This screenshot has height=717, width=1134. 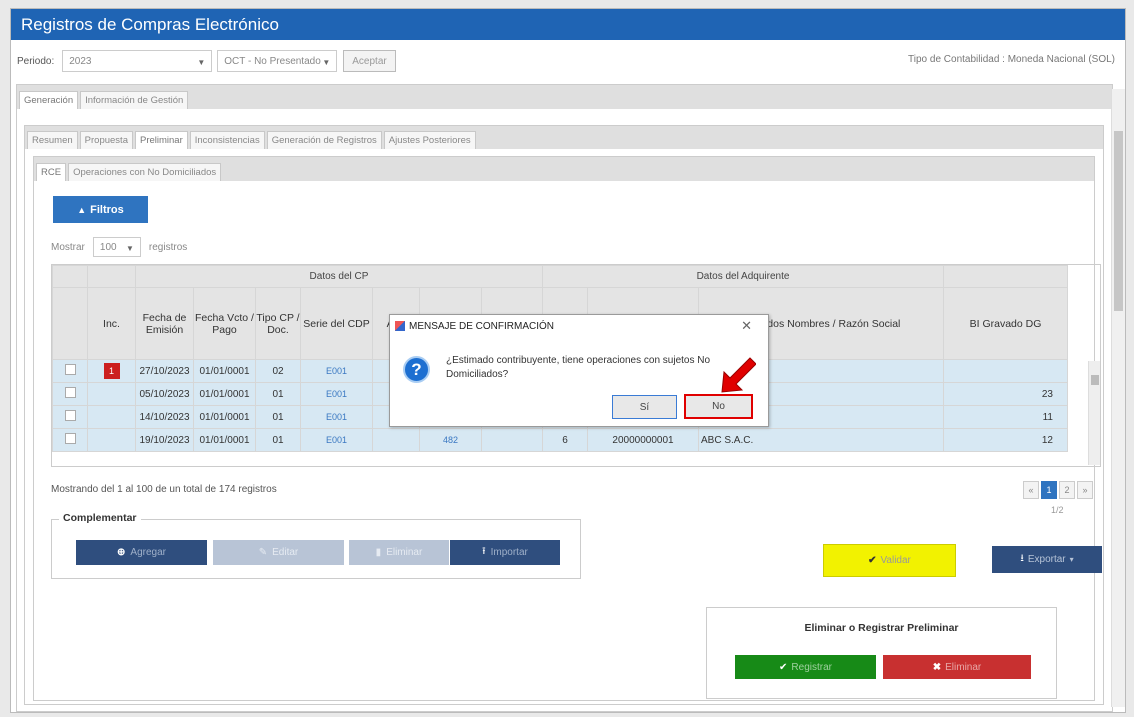 What do you see at coordinates (1058, 490) in the screenshot?
I see `pagination: « 1 2 »` at bounding box center [1058, 490].